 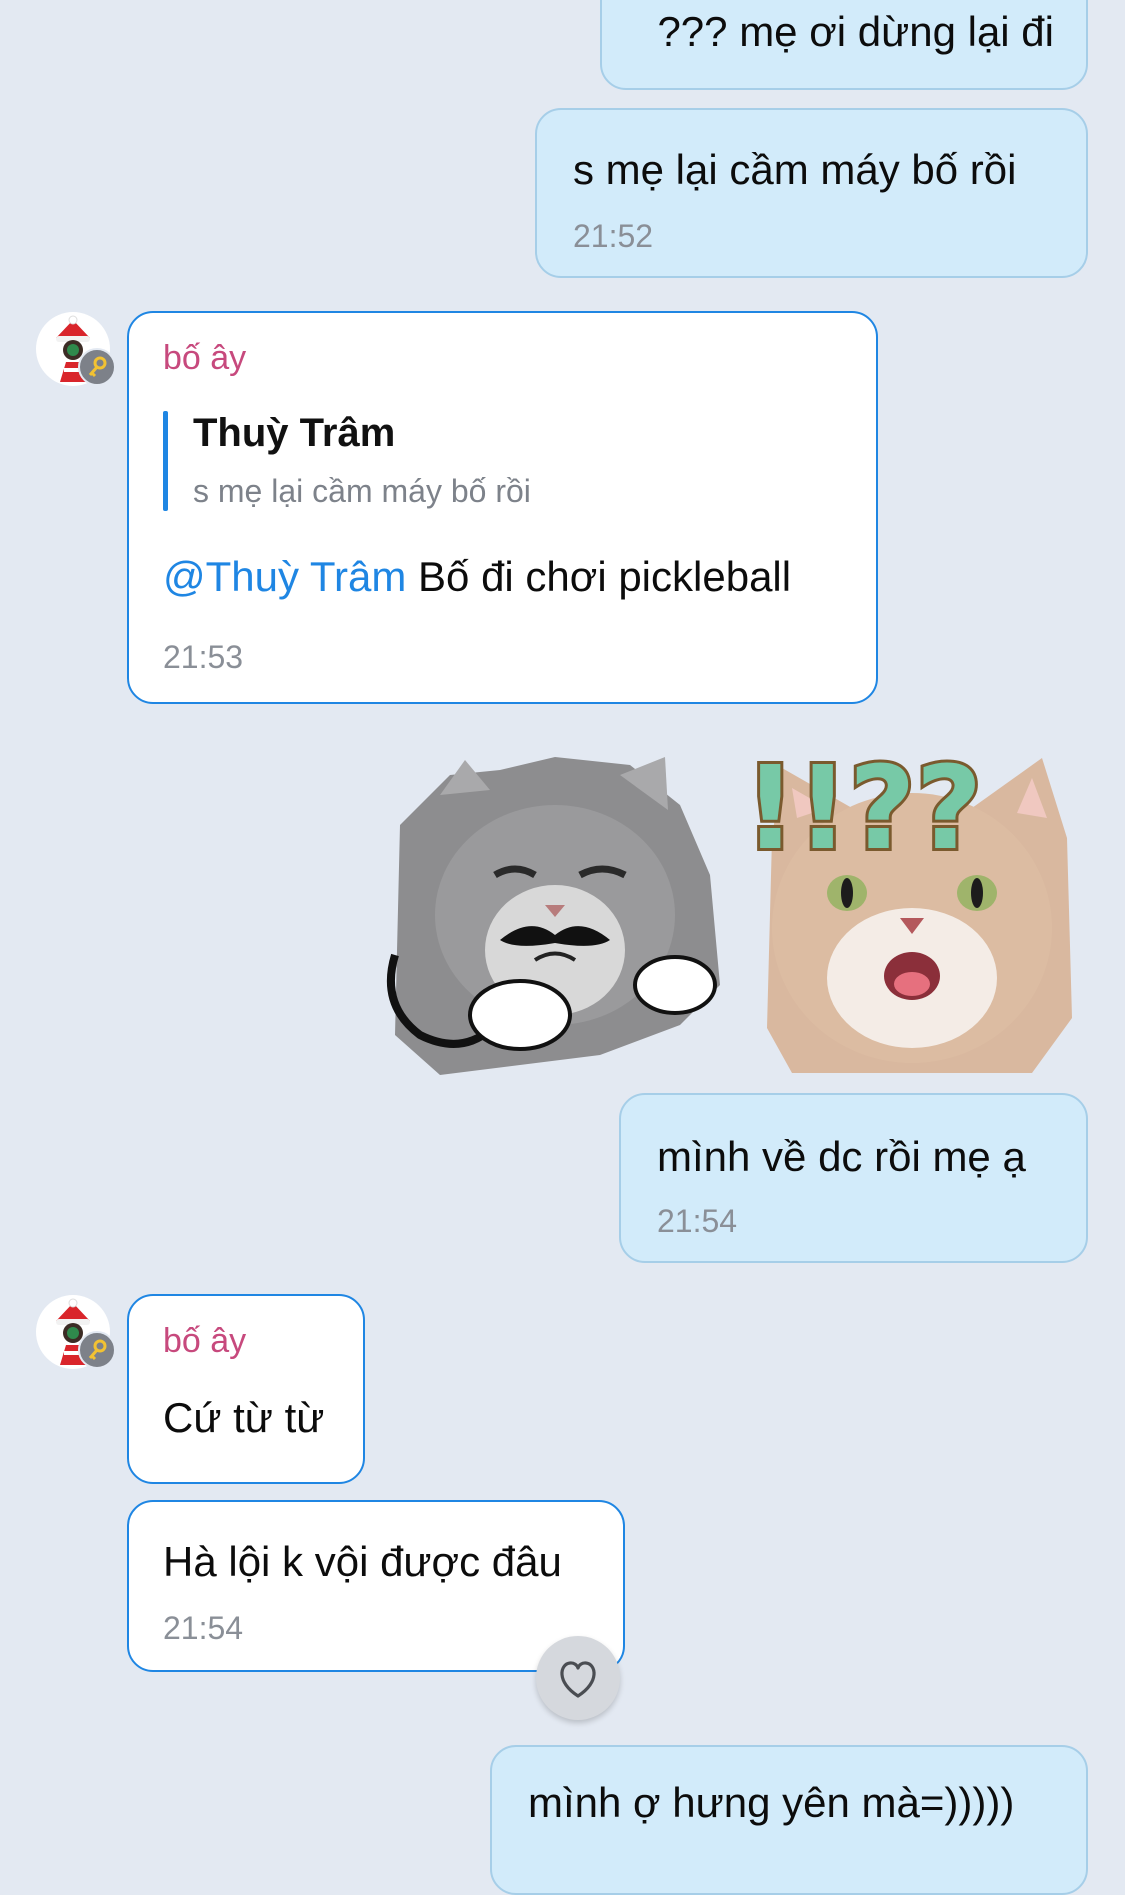 What do you see at coordinates (855, 31) in the screenshot?
I see `message-text: ??? mẹ ơi dừng lại đi` at bounding box center [855, 31].